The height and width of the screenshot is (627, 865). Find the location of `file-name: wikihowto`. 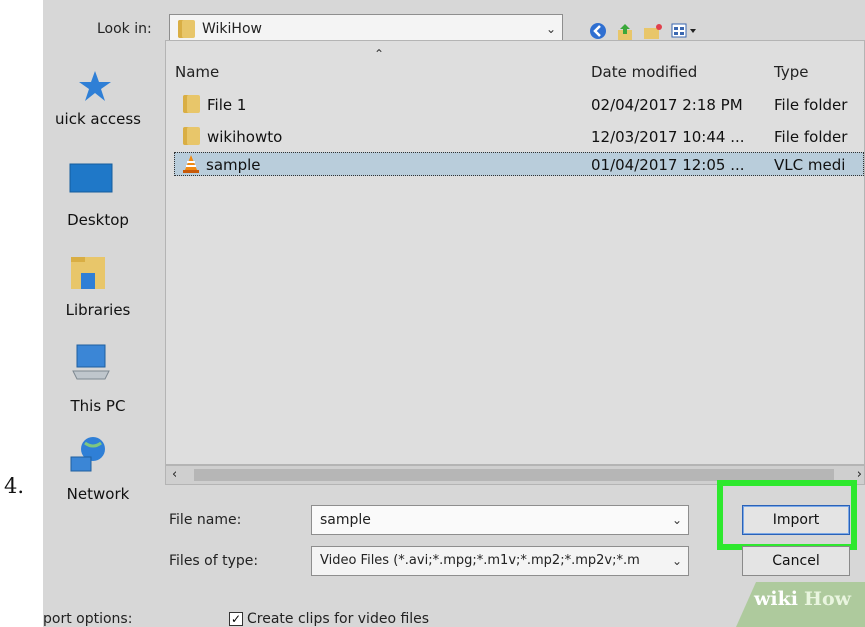

file-name: wikihowto is located at coordinates (245, 137).